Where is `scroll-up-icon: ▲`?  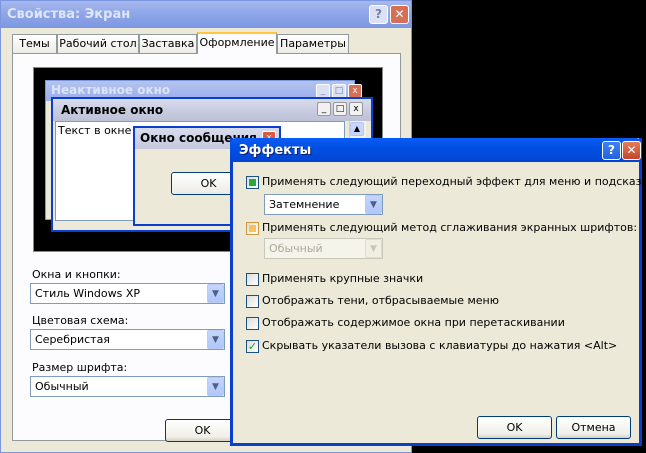
scroll-up-icon: ▲ is located at coordinates (357, 129).